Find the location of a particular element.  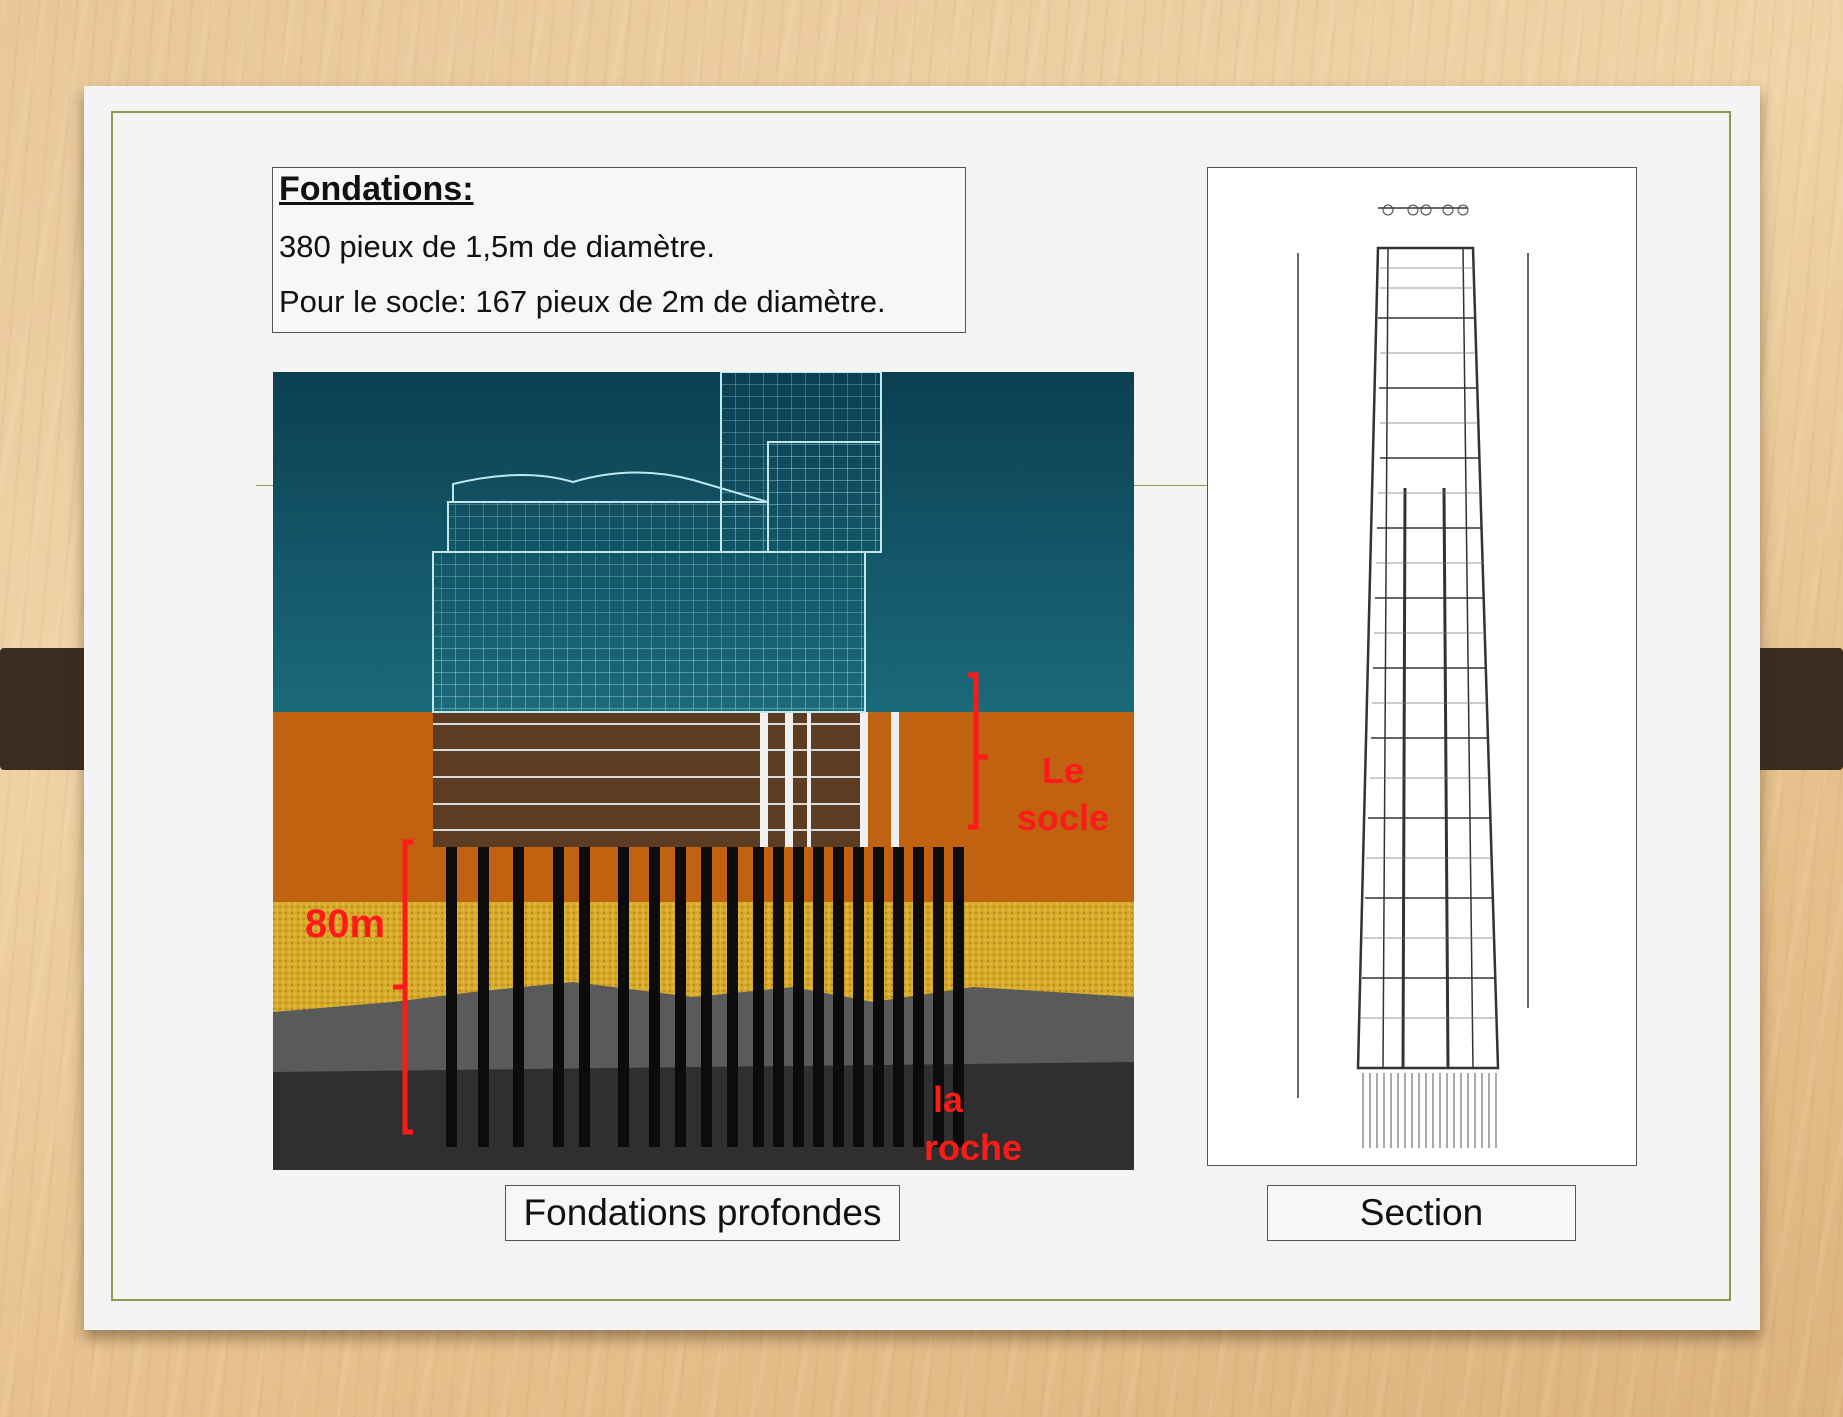

foundations-title: Fondations: is located at coordinates (376, 189).